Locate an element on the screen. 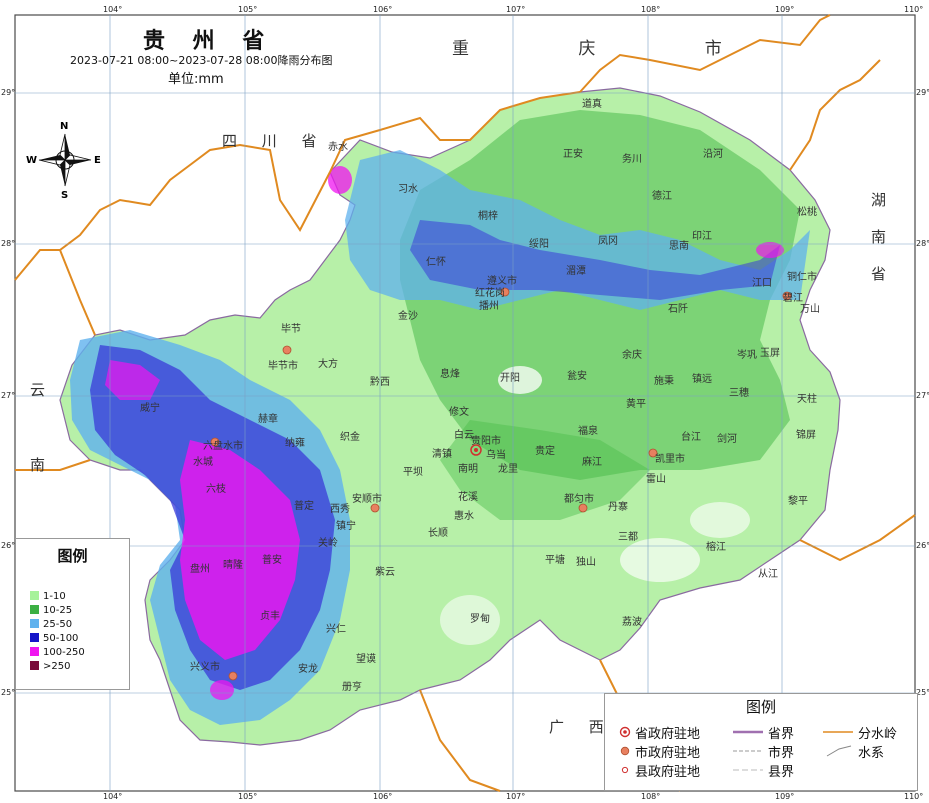  place-label: 贵阳市 is located at coordinates (486, 441).